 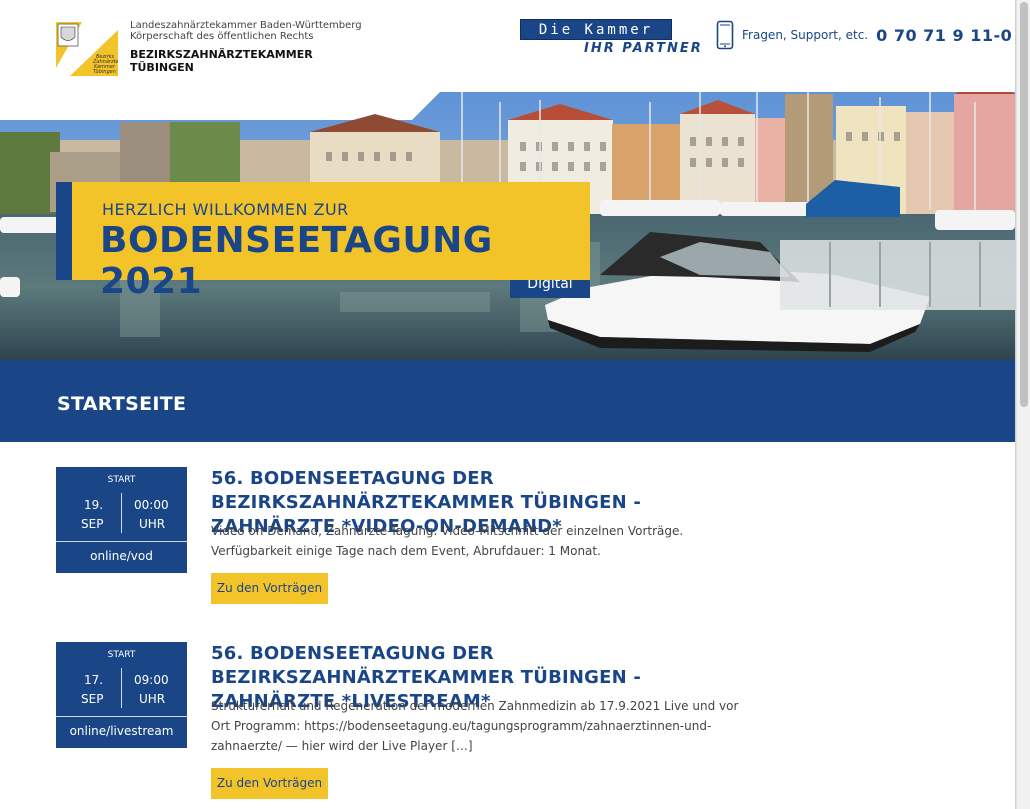 I want to click on kammer-title: Die Kammer, so click(x=596, y=29).